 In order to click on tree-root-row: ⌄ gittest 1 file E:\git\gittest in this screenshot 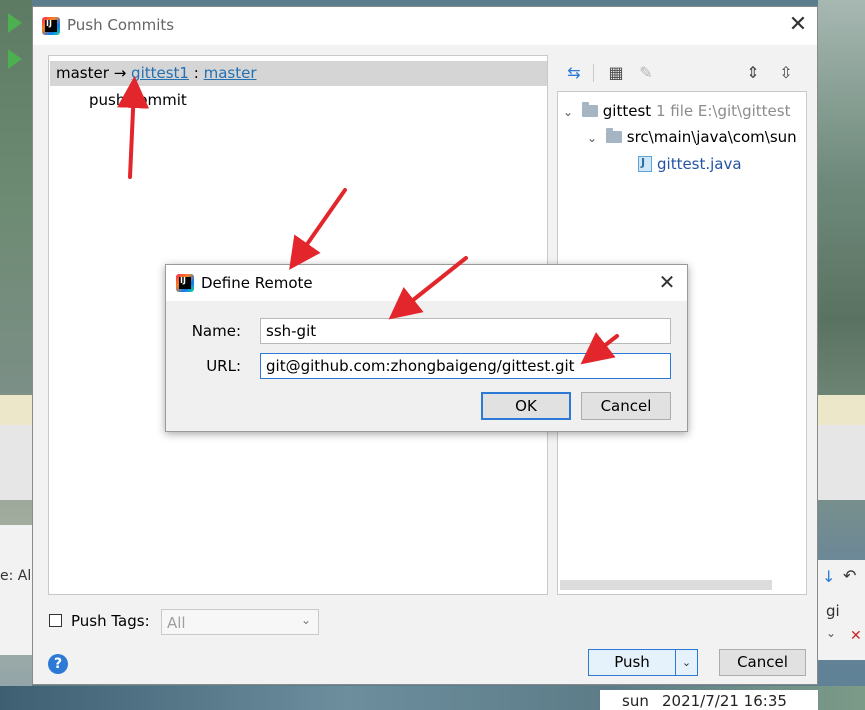, I will do `click(676, 111)`.